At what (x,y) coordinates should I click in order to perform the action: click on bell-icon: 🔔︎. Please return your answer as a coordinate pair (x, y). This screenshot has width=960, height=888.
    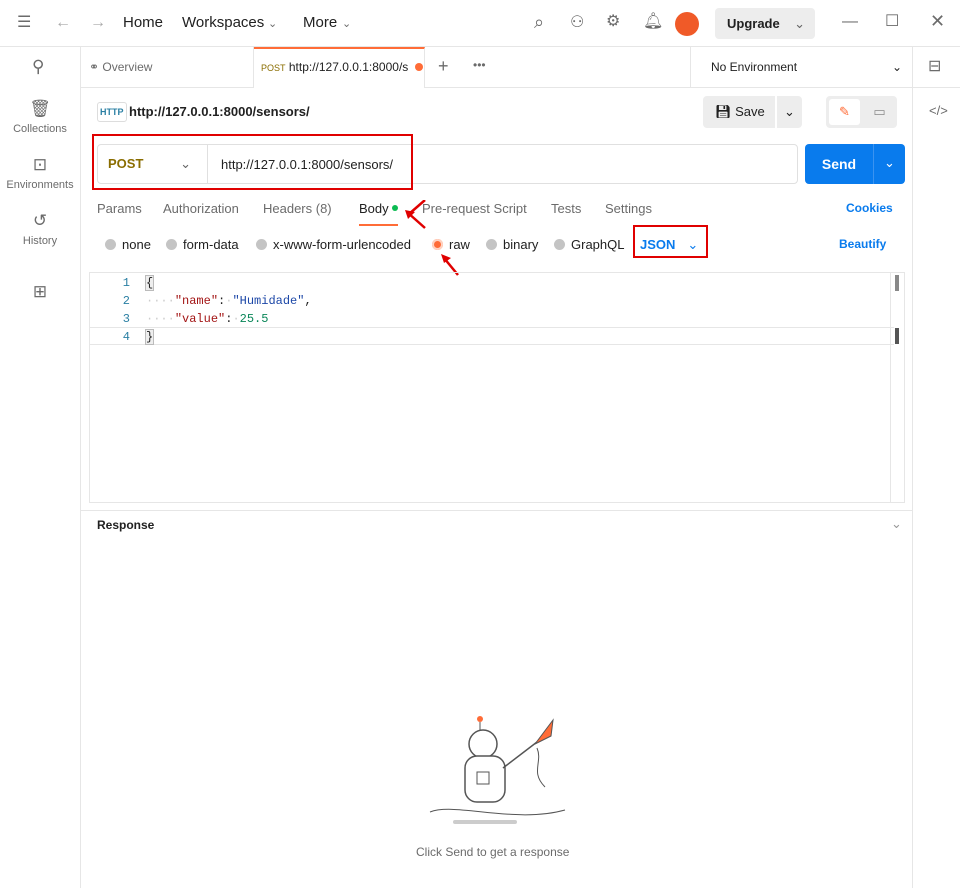
    Looking at the image, I should click on (653, 22).